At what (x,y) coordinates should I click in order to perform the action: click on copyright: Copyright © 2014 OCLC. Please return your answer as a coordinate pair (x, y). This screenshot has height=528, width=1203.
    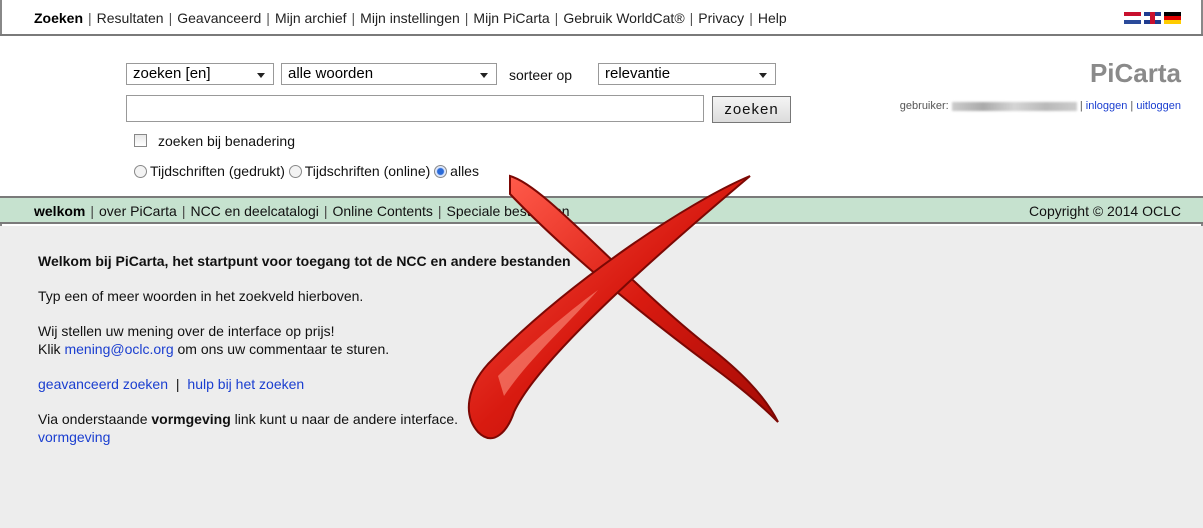
    Looking at the image, I should click on (1105, 211).